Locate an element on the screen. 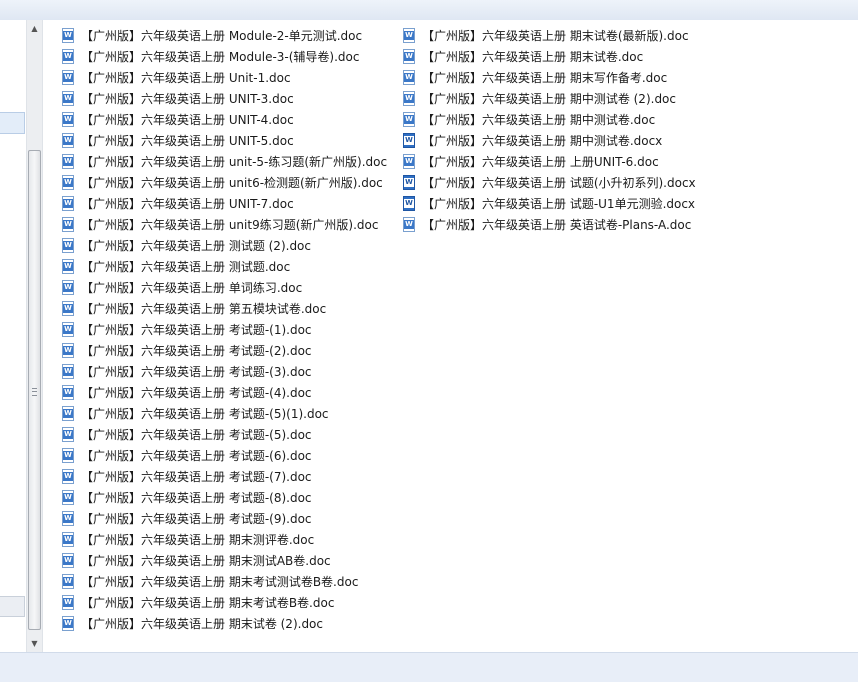 This screenshot has height=682, width=858. file-item: W 【广州版】六年级英语上册 unit9练习题(新广州版).doc is located at coordinates (224, 224).